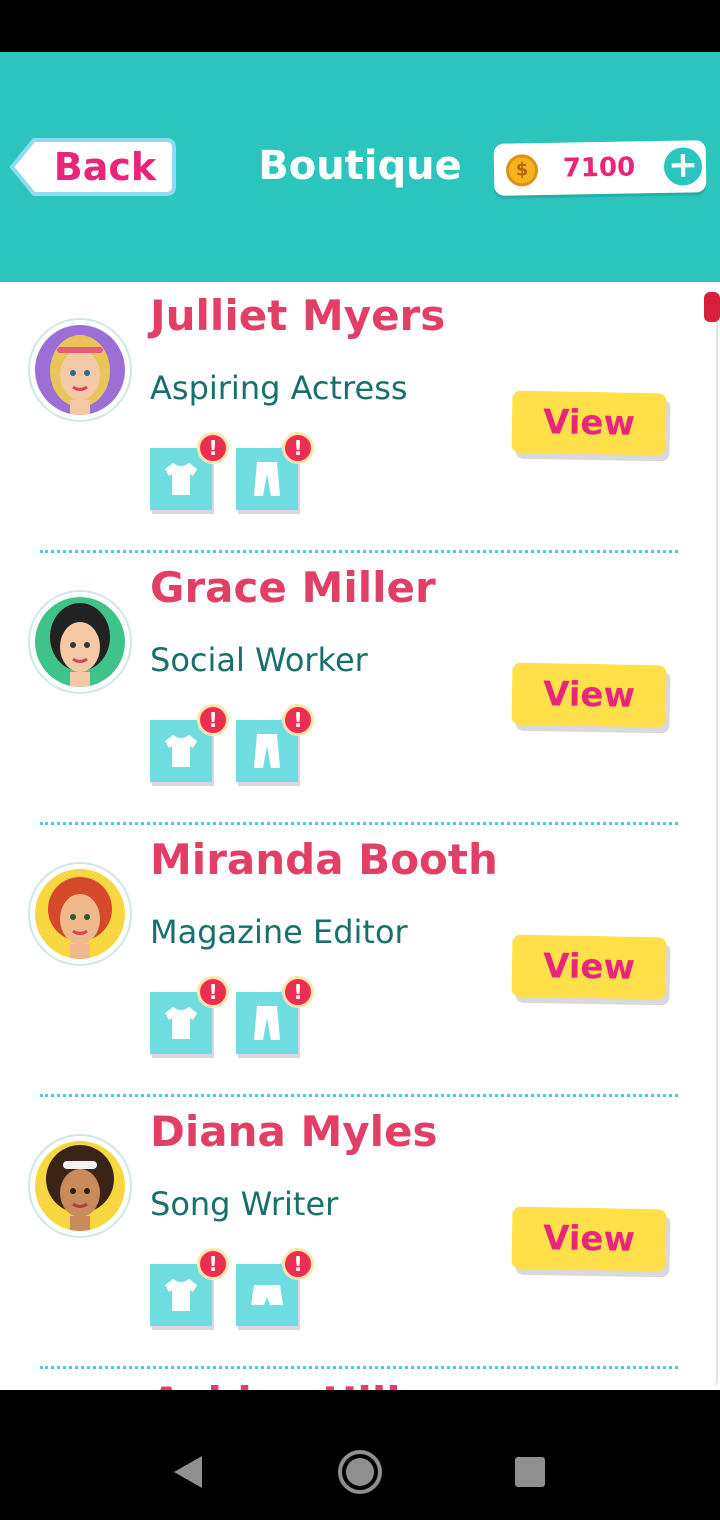 Image resolution: width=720 pixels, height=1520 pixels. I want to click on nav-home-inner, so click(360, 1472).